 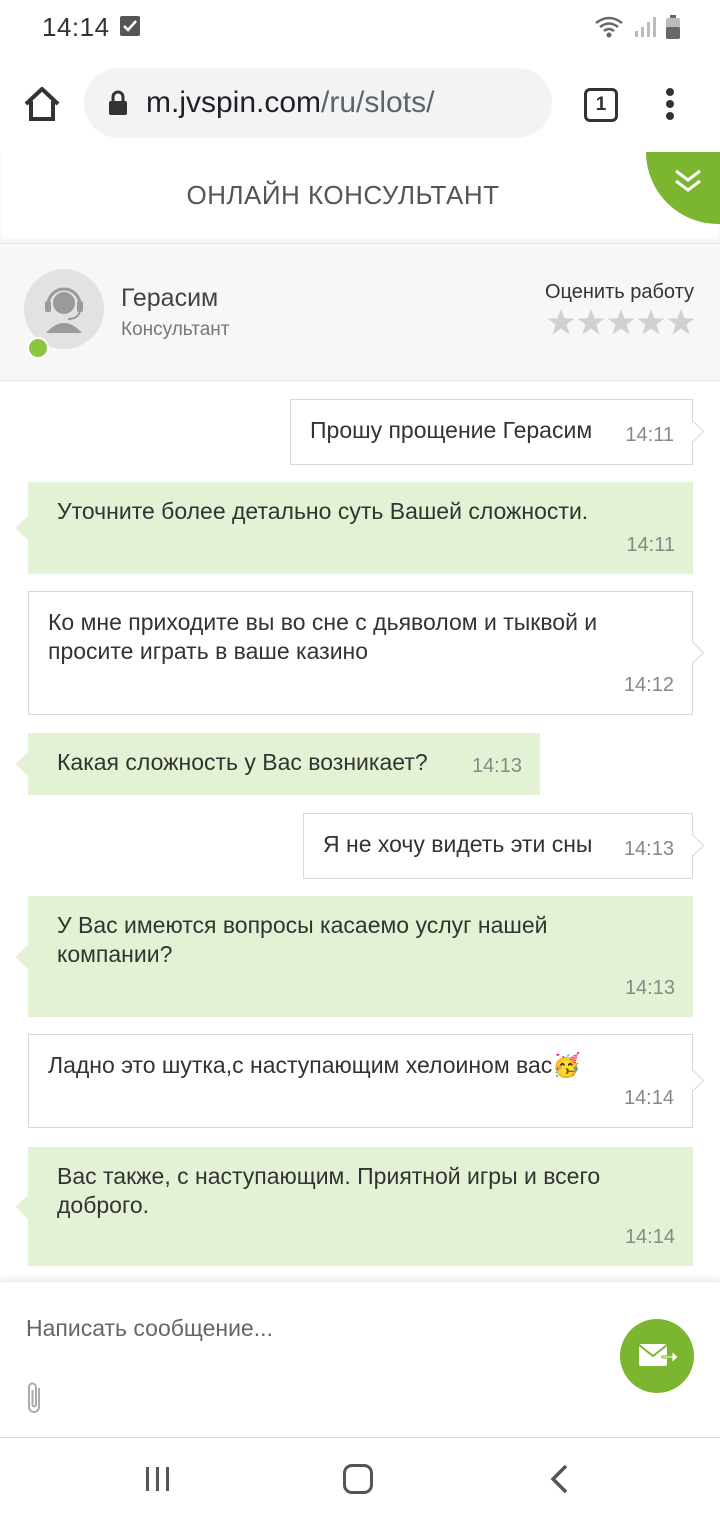 What do you see at coordinates (560, 1479) in the screenshot?
I see `back-icon` at bounding box center [560, 1479].